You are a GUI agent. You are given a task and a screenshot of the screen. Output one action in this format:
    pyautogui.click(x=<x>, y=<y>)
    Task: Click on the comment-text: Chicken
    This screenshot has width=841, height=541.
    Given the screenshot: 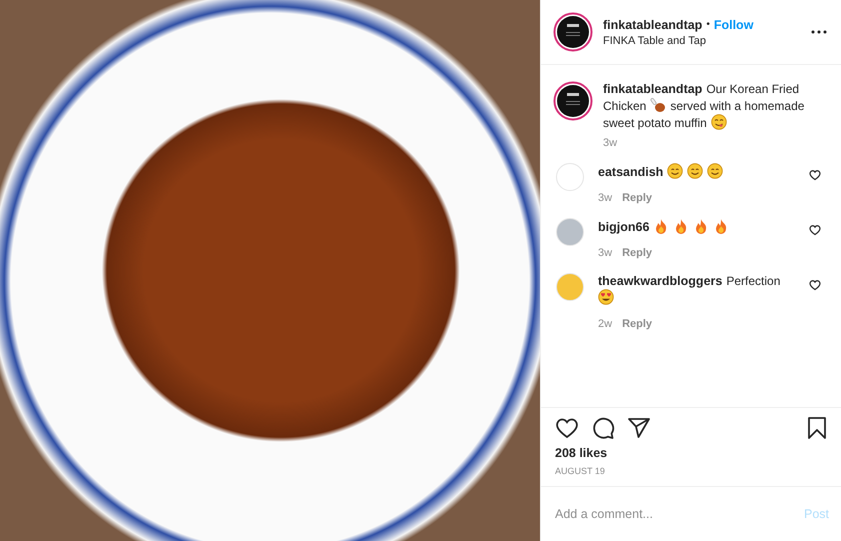 What is the action you would take?
    pyautogui.click(x=624, y=106)
    